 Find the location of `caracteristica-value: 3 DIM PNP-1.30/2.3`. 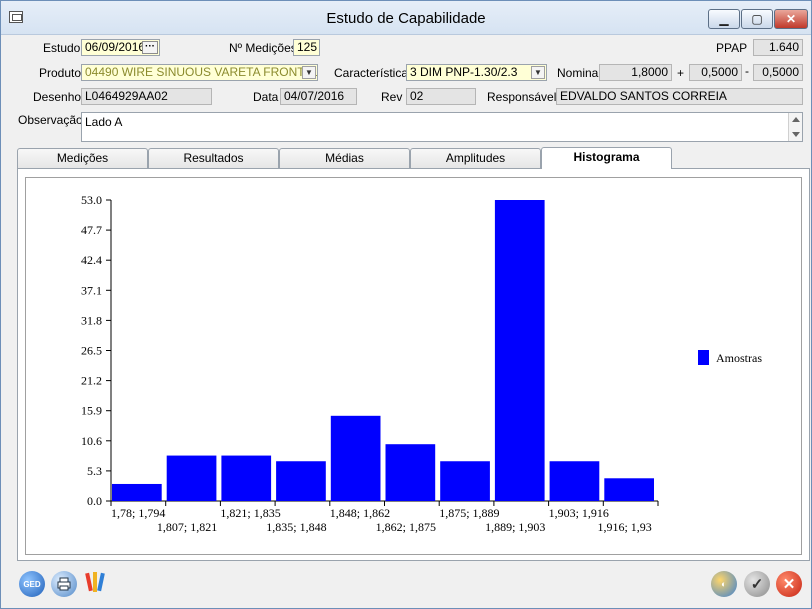

caracteristica-value: 3 DIM PNP-1.30/2.3 is located at coordinates (464, 72).